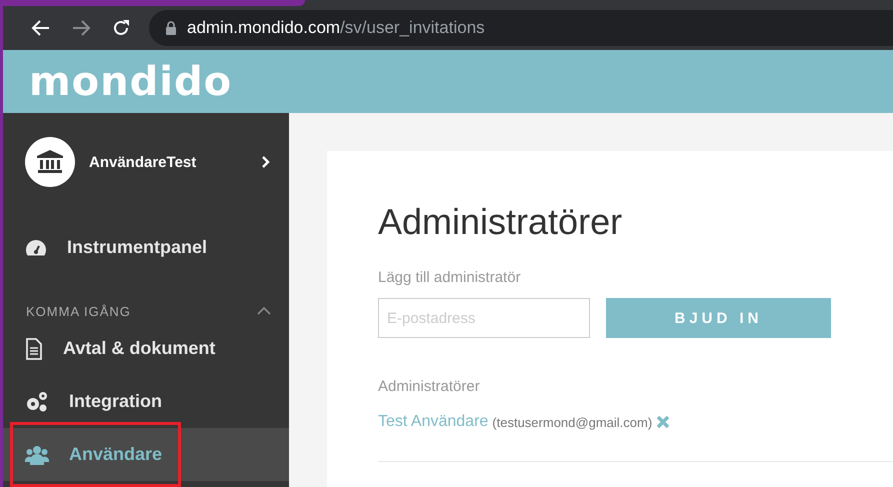 The width and height of the screenshot is (893, 487). What do you see at coordinates (37, 454) in the screenshot?
I see `users-icon` at bounding box center [37, 454].